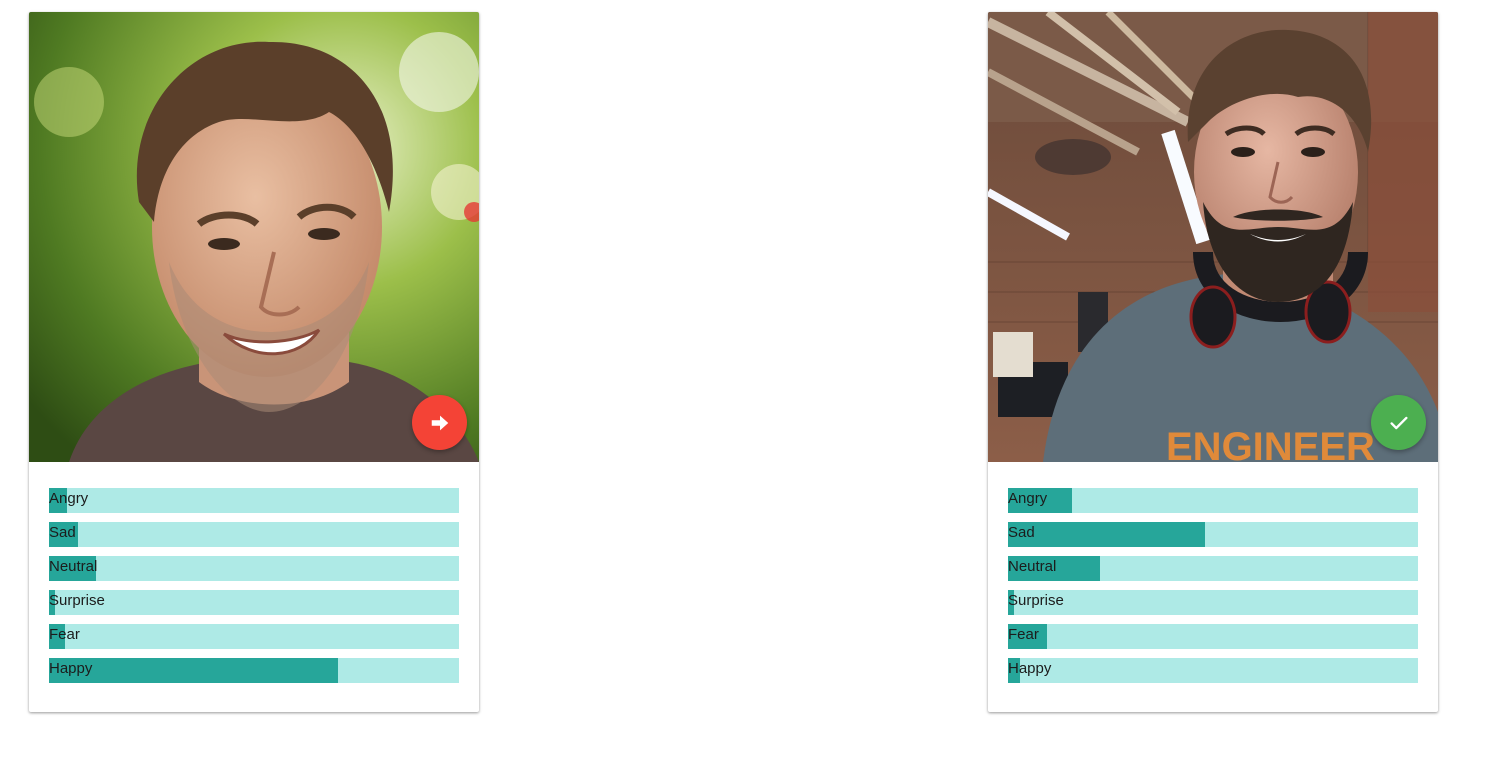 This screenshot has width=1493, height=761. I want to click on next-button, so click(439, 422).